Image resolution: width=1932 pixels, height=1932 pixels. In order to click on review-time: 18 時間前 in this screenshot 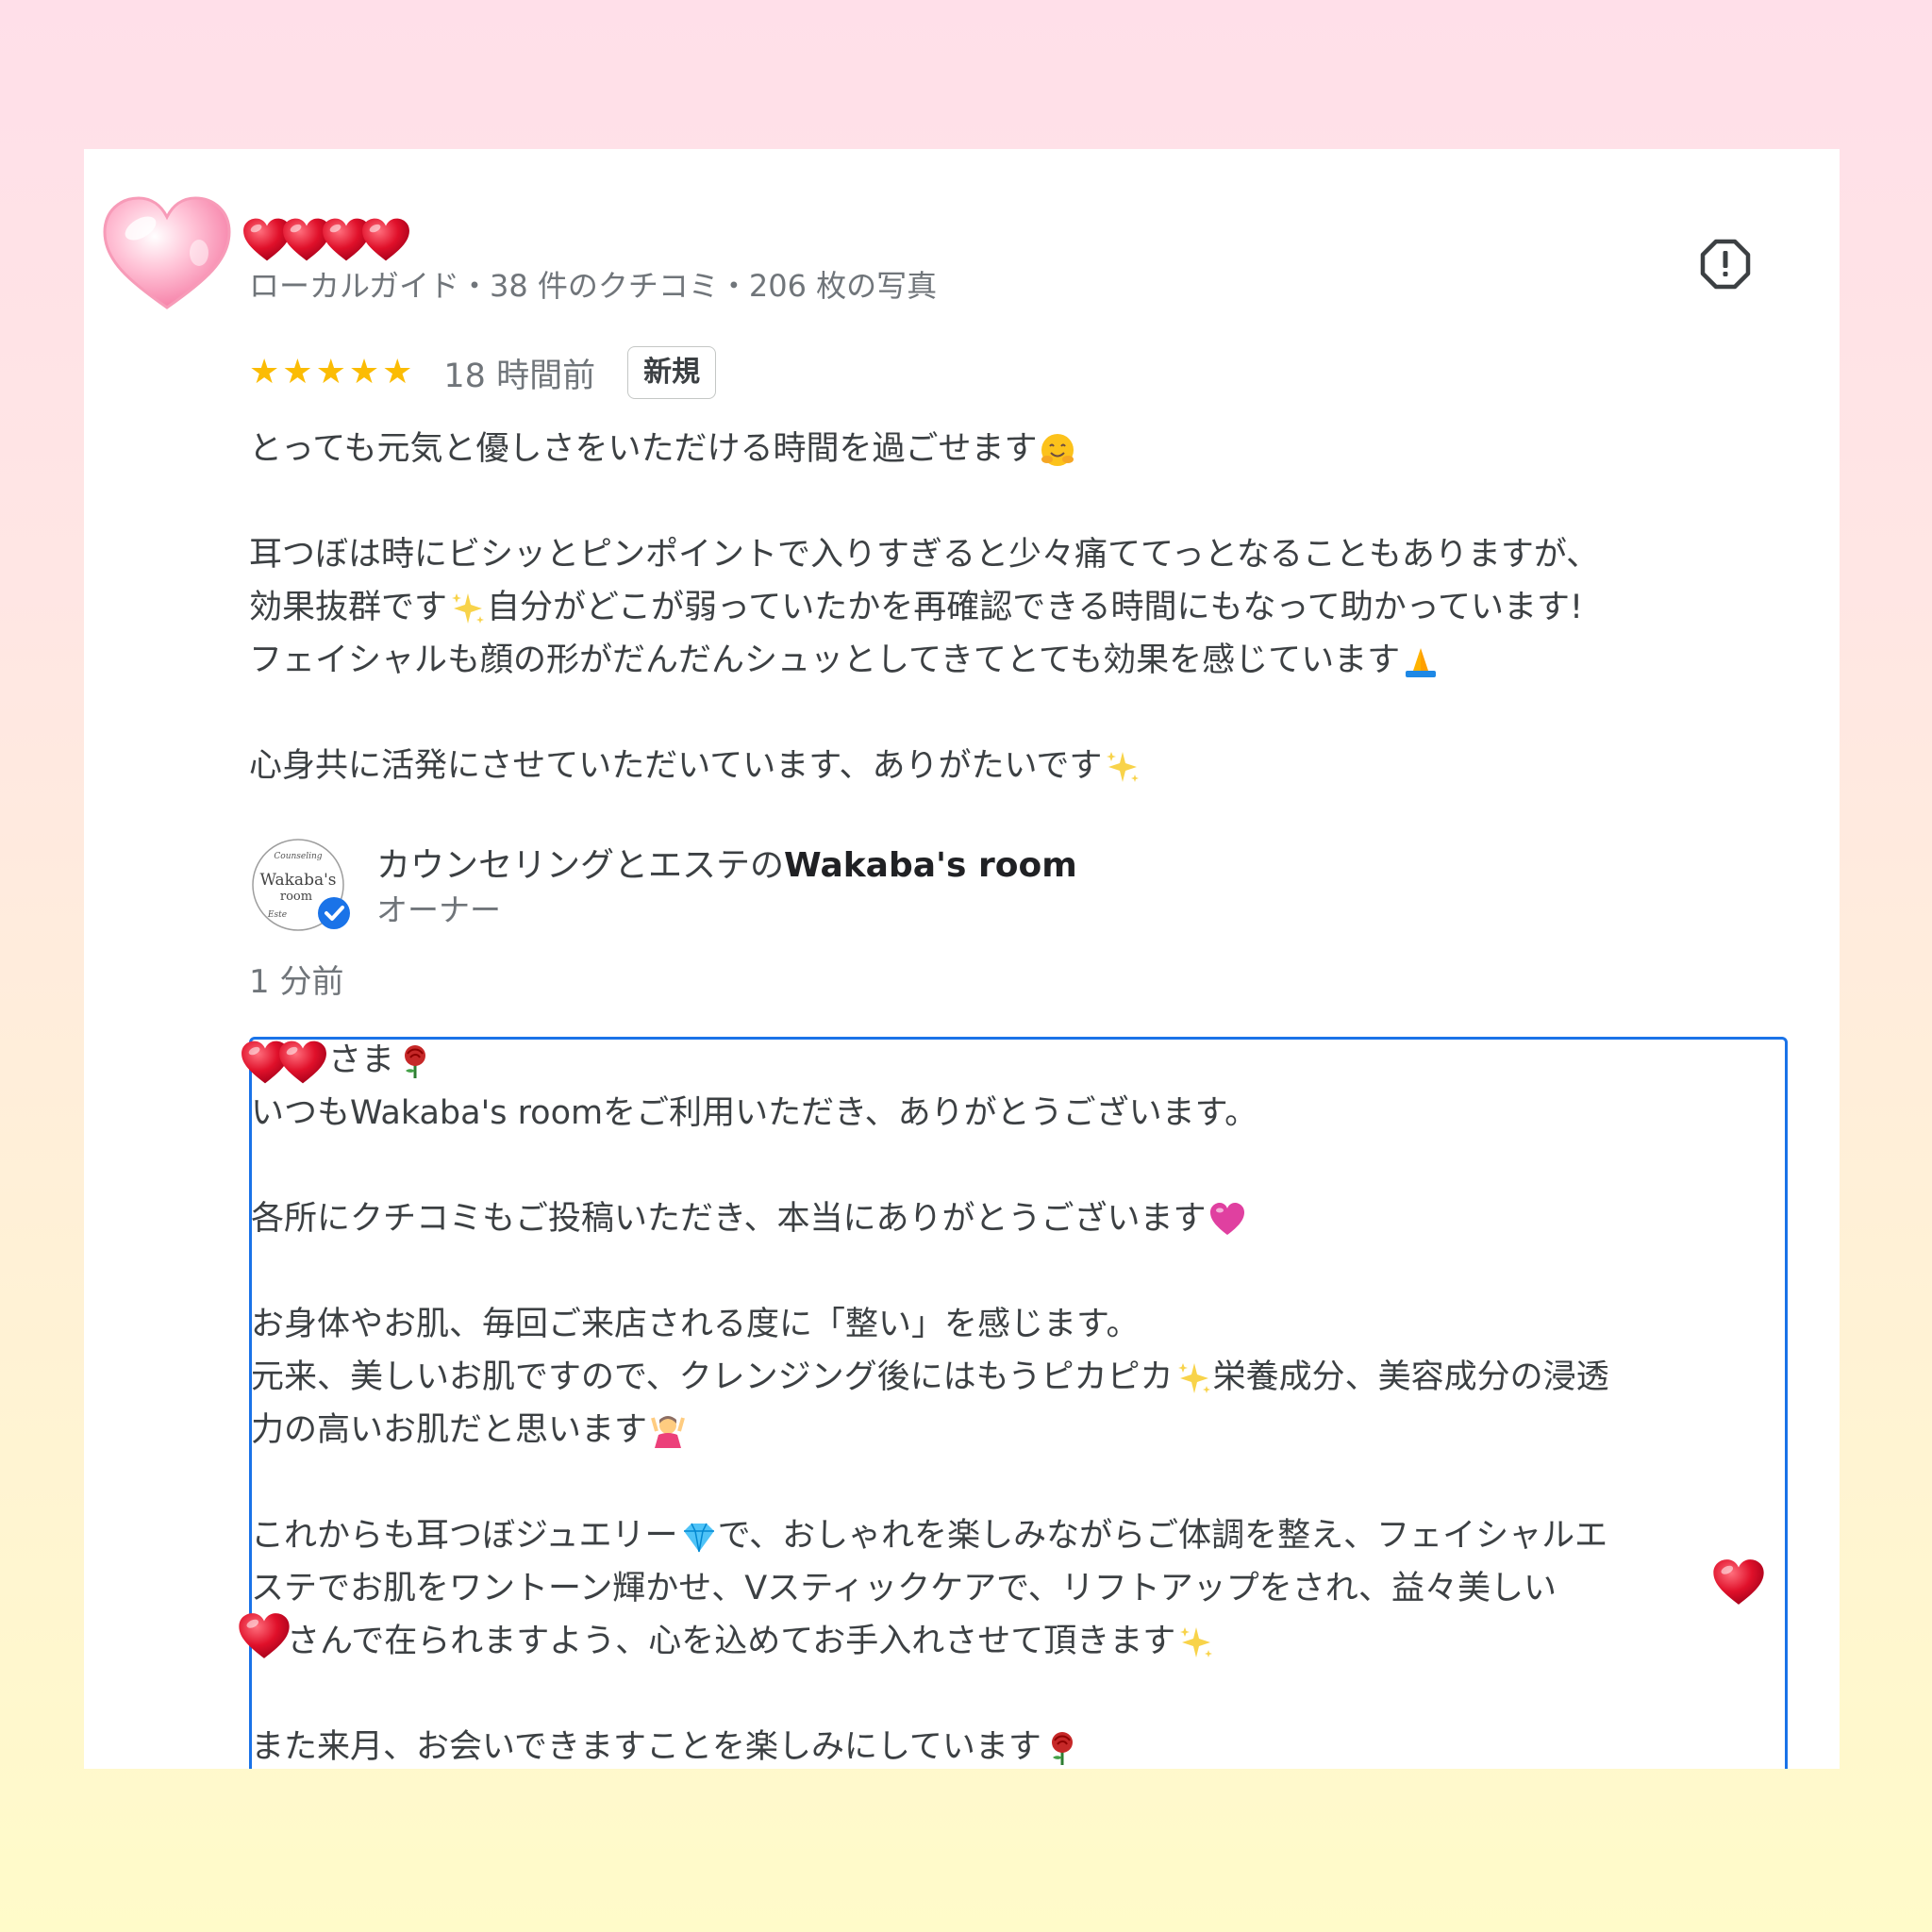, I will do `click(519, 376)`.